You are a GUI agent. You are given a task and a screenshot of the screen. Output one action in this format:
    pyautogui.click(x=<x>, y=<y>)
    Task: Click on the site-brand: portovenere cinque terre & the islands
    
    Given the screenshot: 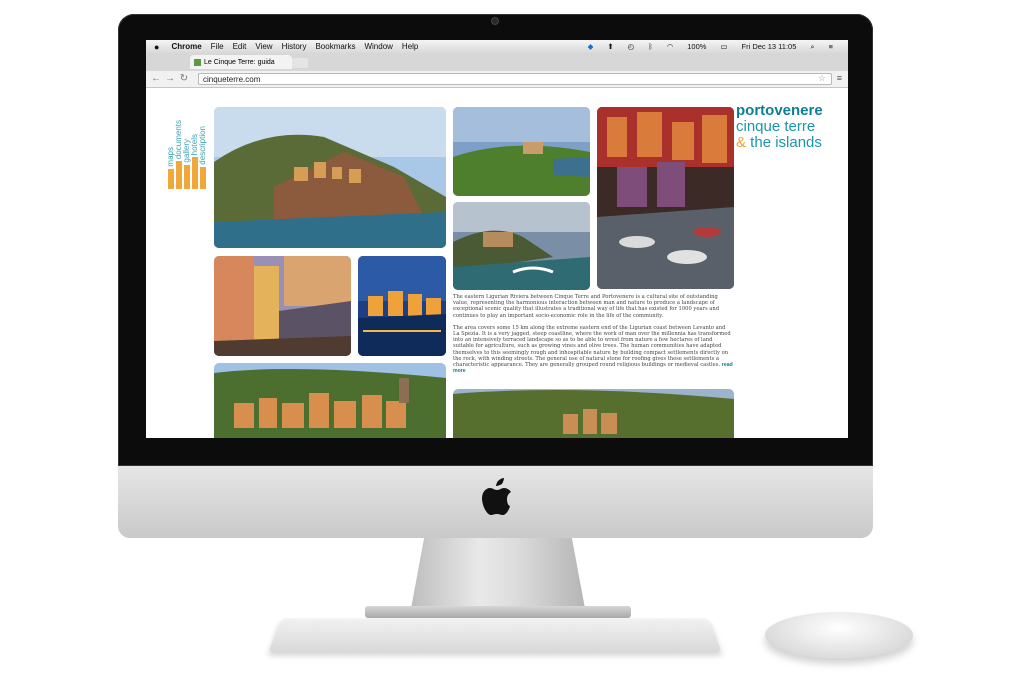 What is the action you would take?
    pyautogui.click(x=779, y=127)
    